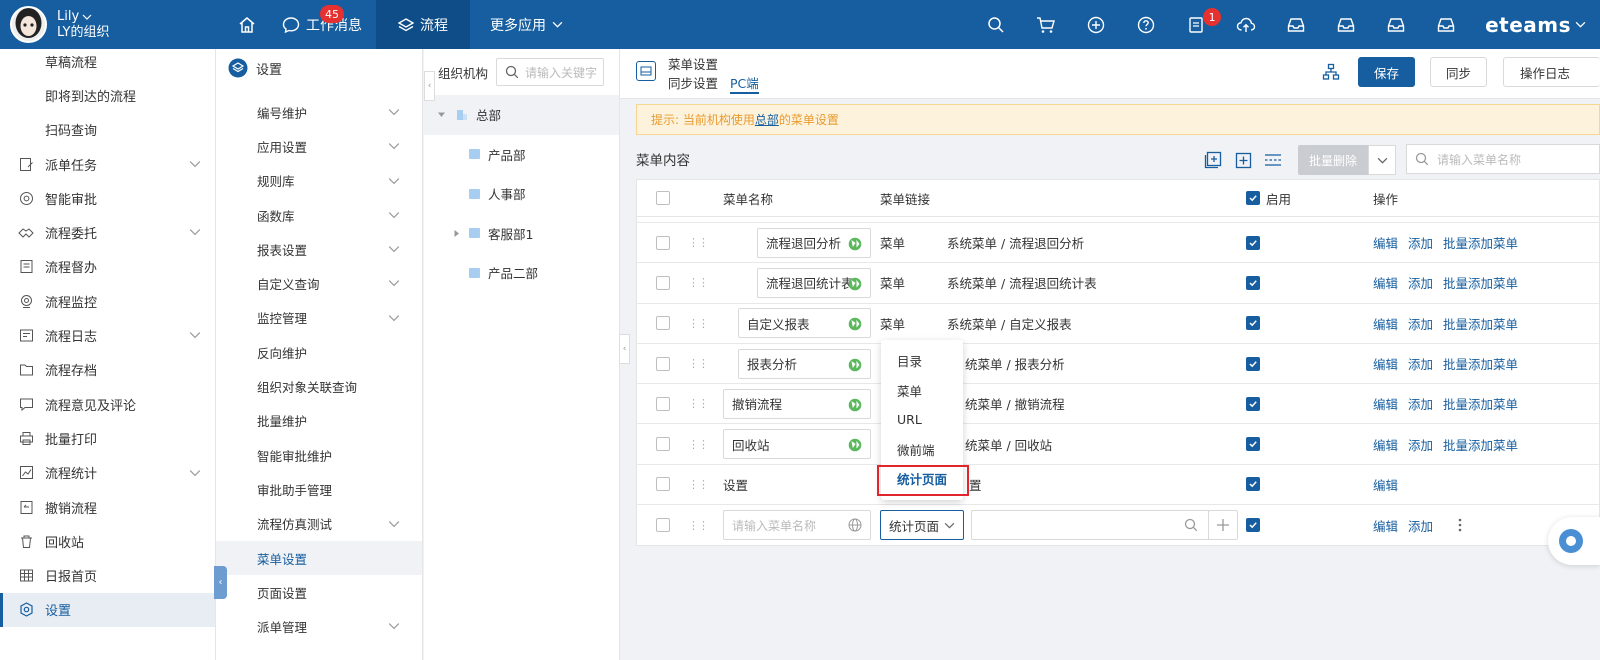  I want to click on settings-item-org-relation: 组织对象关联查询, so click(319, 386).